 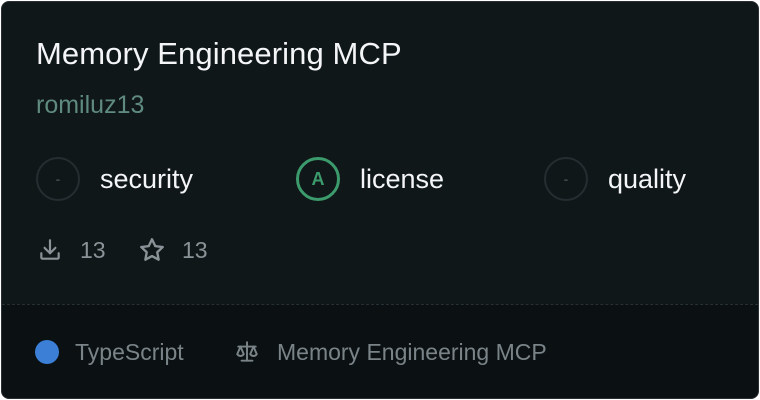 I want to click on security-badge: - security, so click(x=114, y=179).